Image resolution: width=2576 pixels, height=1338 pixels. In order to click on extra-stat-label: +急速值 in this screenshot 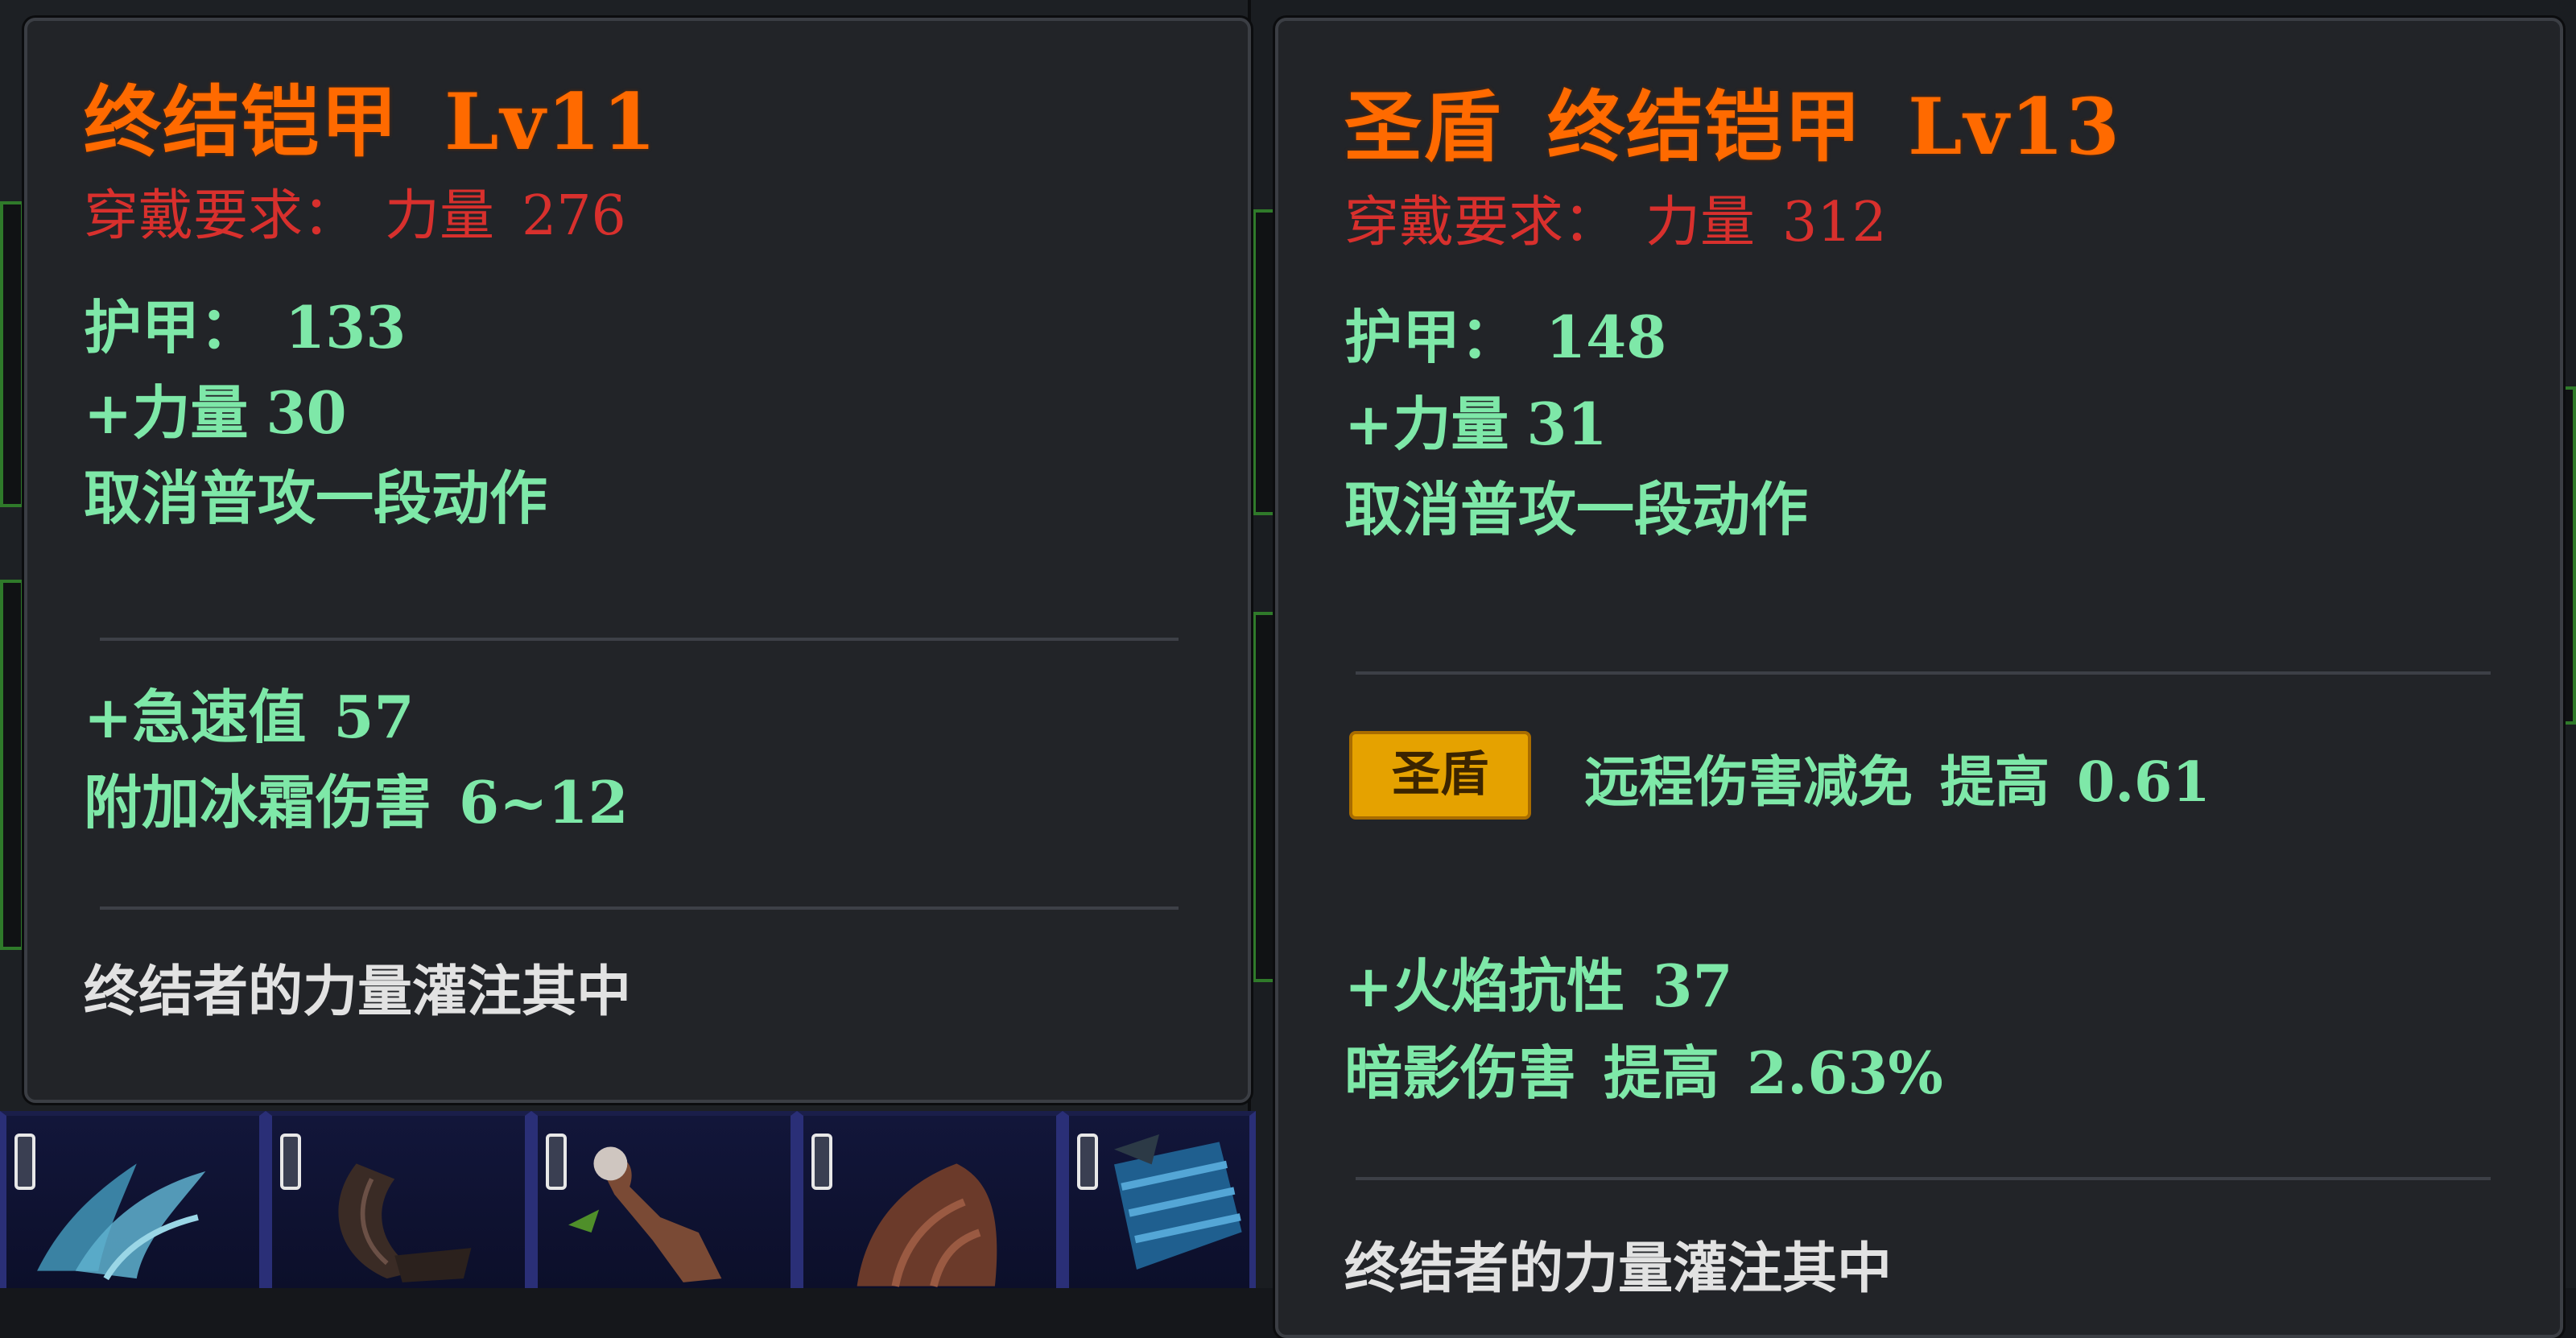, I will do `click(195, 717)`.